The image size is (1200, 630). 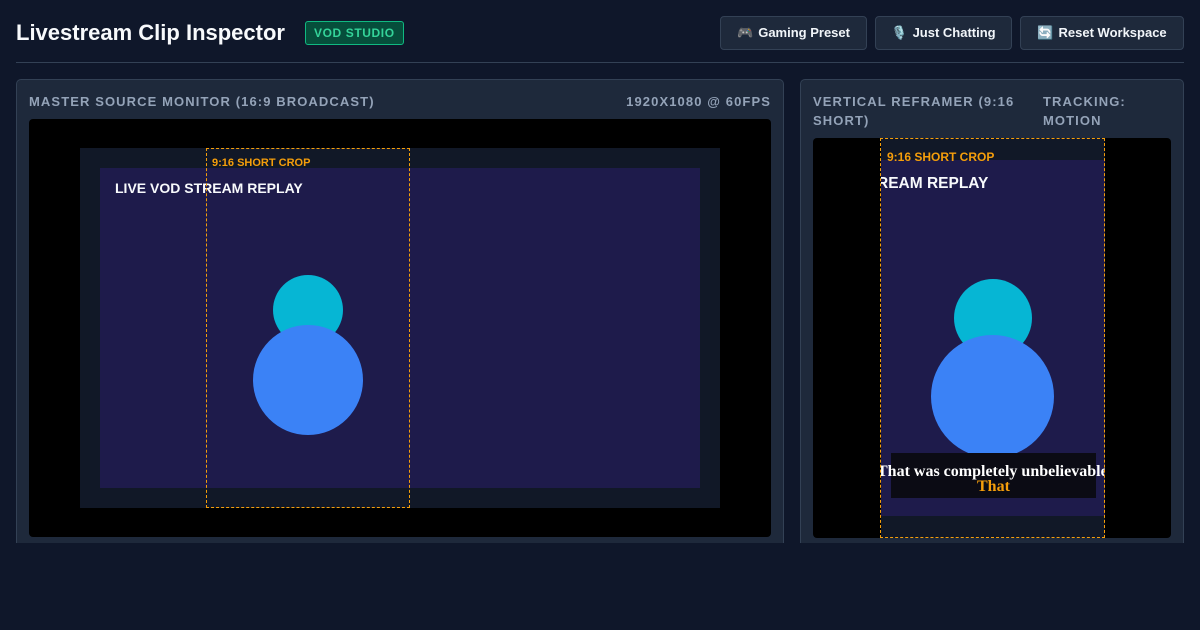 What do you see at coordinates (745, 33) in the screenshot?
I see `gamepad-icon: 🎮` at bounding box center [745, 33].